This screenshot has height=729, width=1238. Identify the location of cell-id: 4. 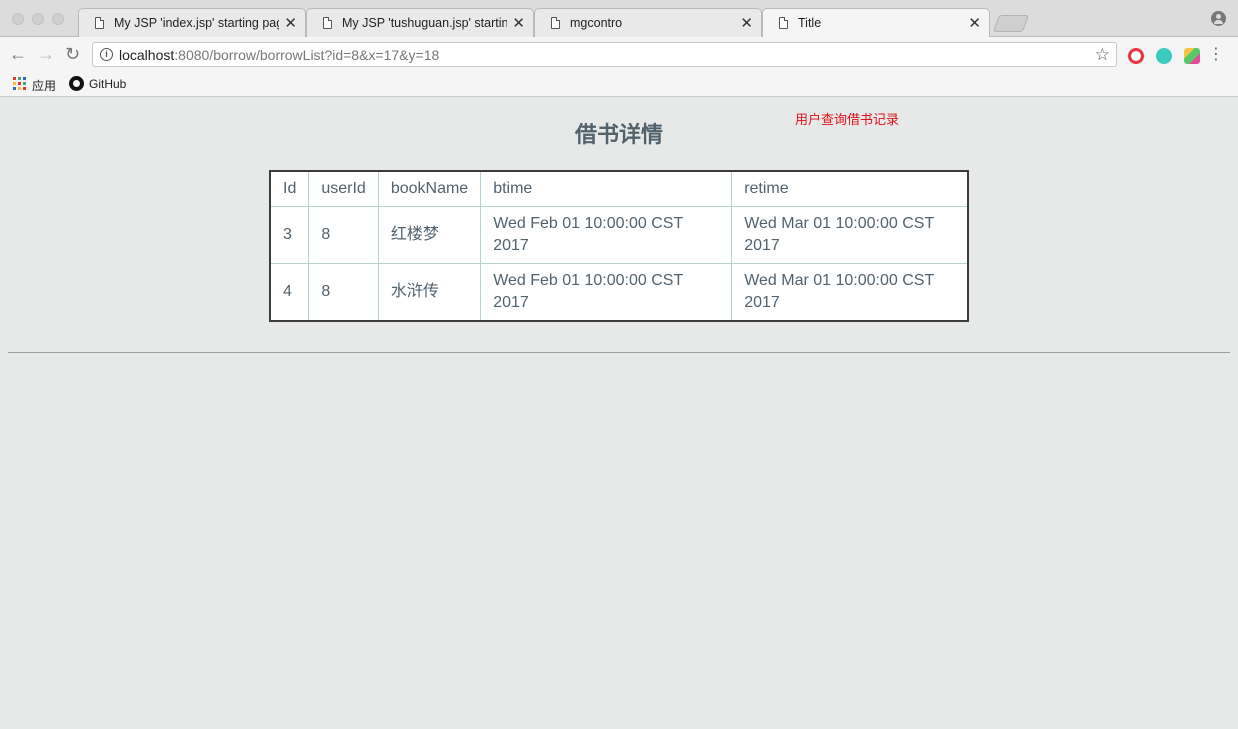
(289, 292).